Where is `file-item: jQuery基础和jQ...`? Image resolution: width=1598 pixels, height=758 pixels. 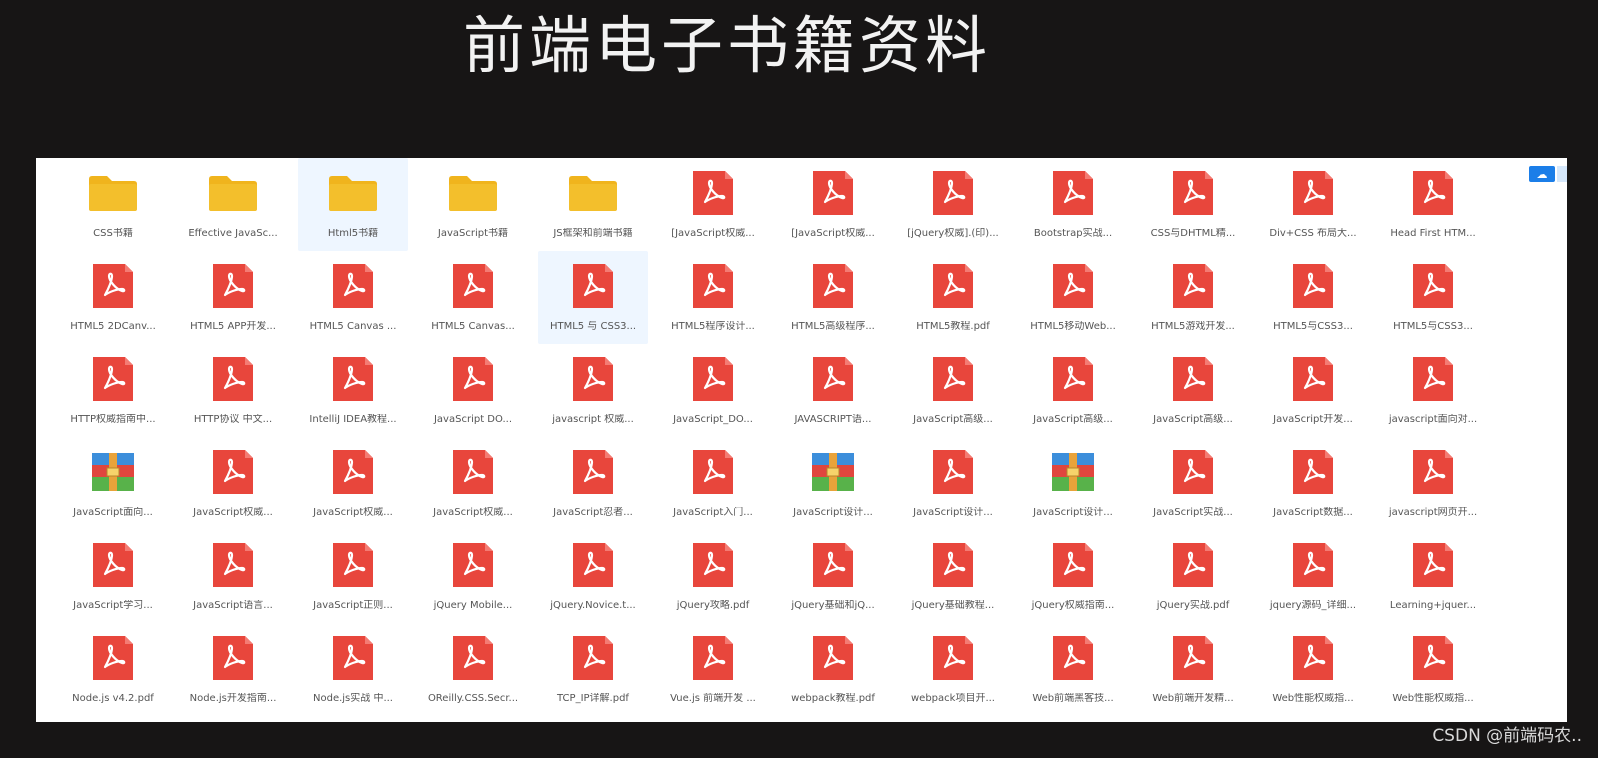 file-item: jQuery基础和jQ... is located at coordinates (833, 576).